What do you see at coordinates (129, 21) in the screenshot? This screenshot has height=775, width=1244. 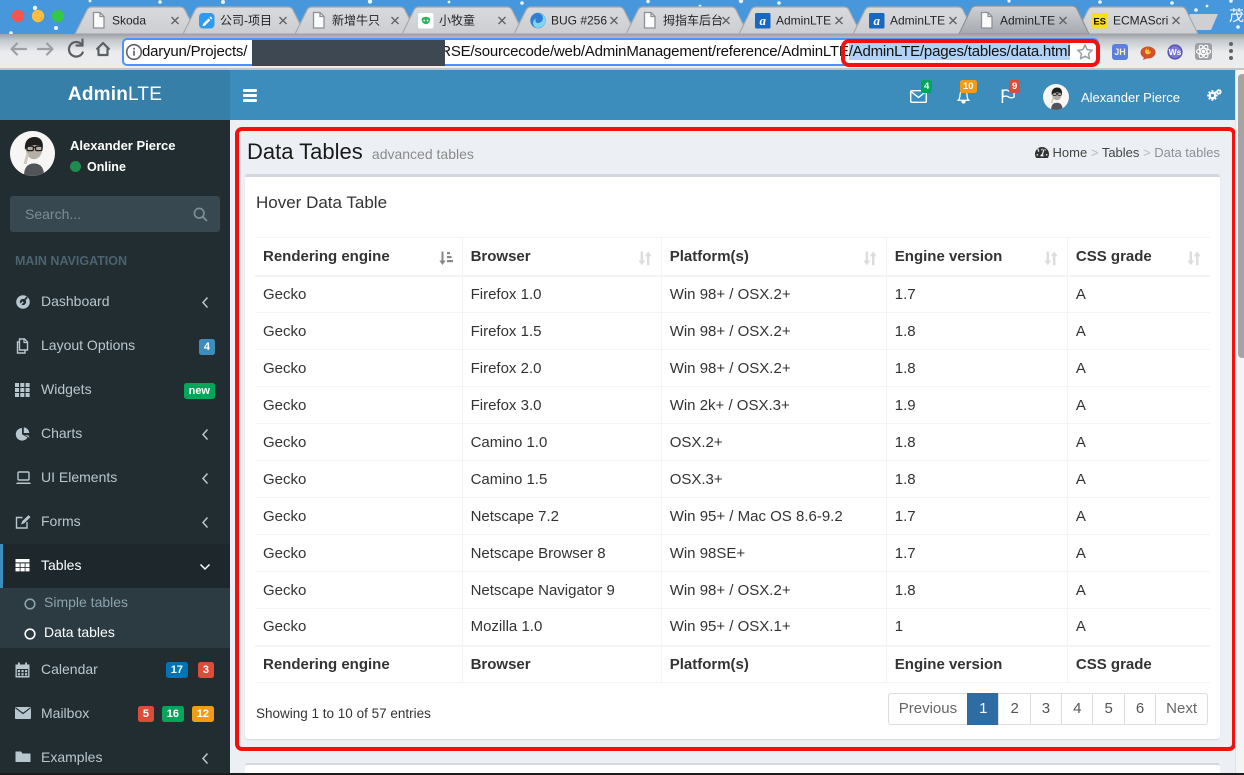 I see `svg-text: Skoda` at bounding box center [129, 21].